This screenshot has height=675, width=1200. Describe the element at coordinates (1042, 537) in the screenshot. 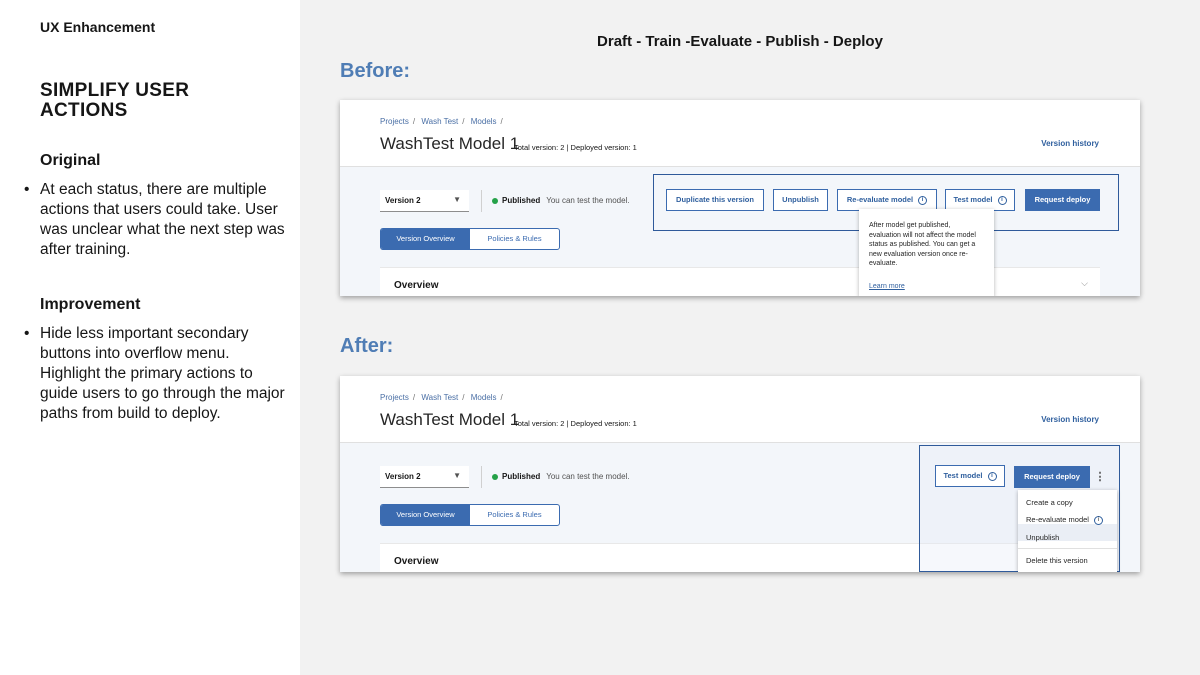

I see `menu-item-unpublish: Unpublish` at that location.